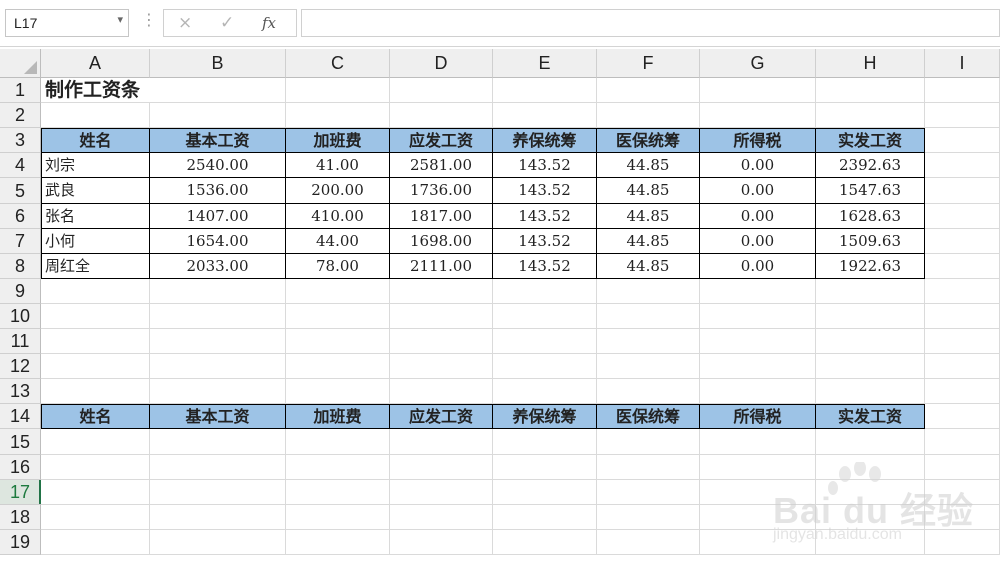 This screenshot has height=570, width=1000. Describe the element at coordinates (441, 63) in the screenshot. I see `column-header-d: D` at that location.